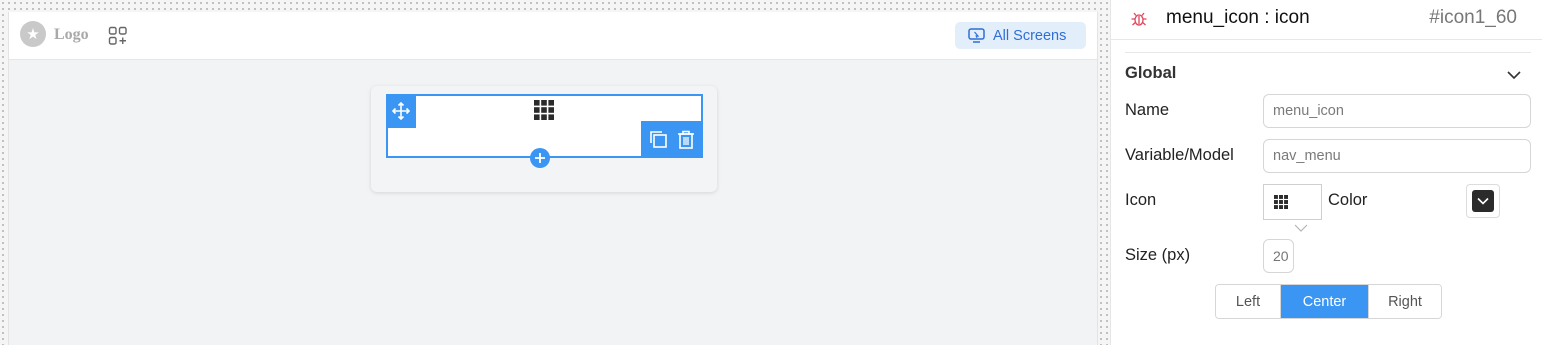 The image size is (1542, 345). What do you see at coordinates (1473, 17) in the screenshot?
I see `component-id: #icon1_60` at bounding box center [1473, 17].